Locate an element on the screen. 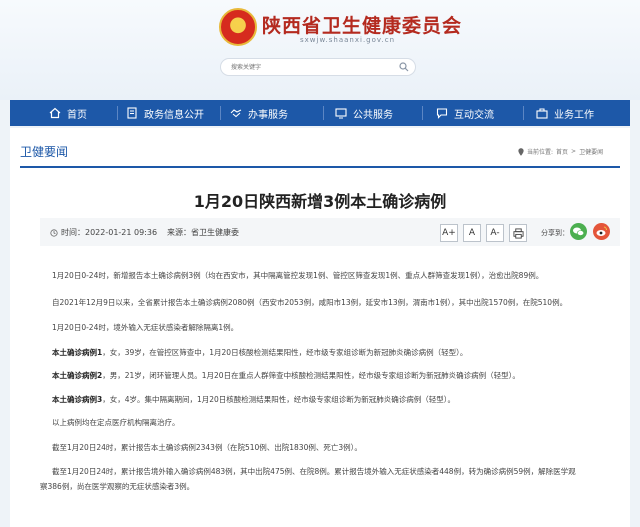  nav-item-business: 业务工作 is located at coordinates (565, 113).